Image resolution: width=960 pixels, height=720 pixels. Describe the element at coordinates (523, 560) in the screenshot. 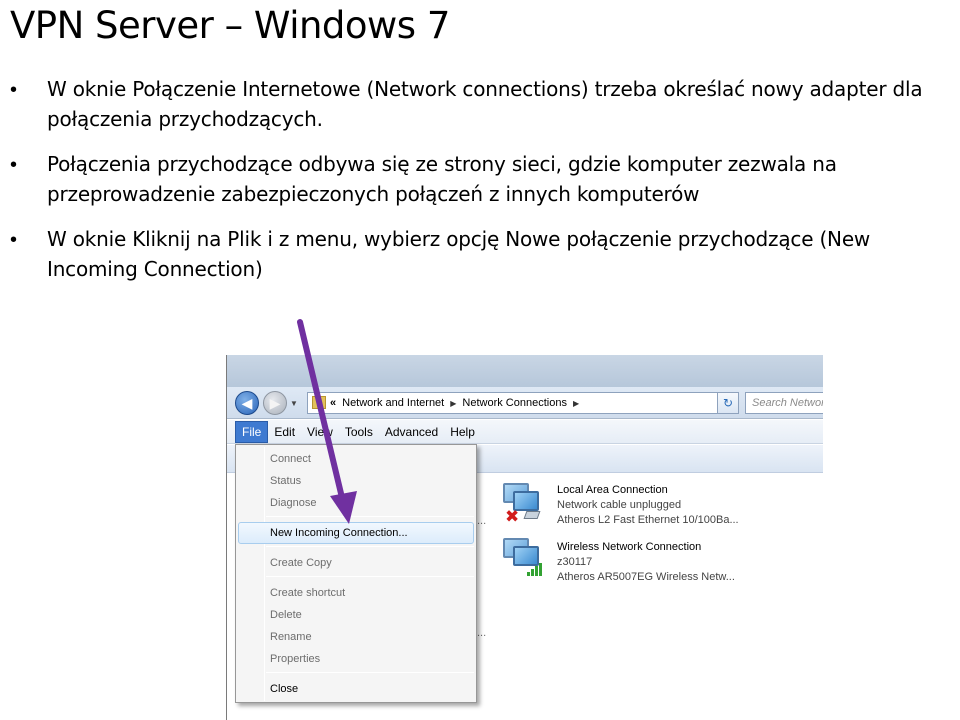

I see `wireless-network-icon` at that location.